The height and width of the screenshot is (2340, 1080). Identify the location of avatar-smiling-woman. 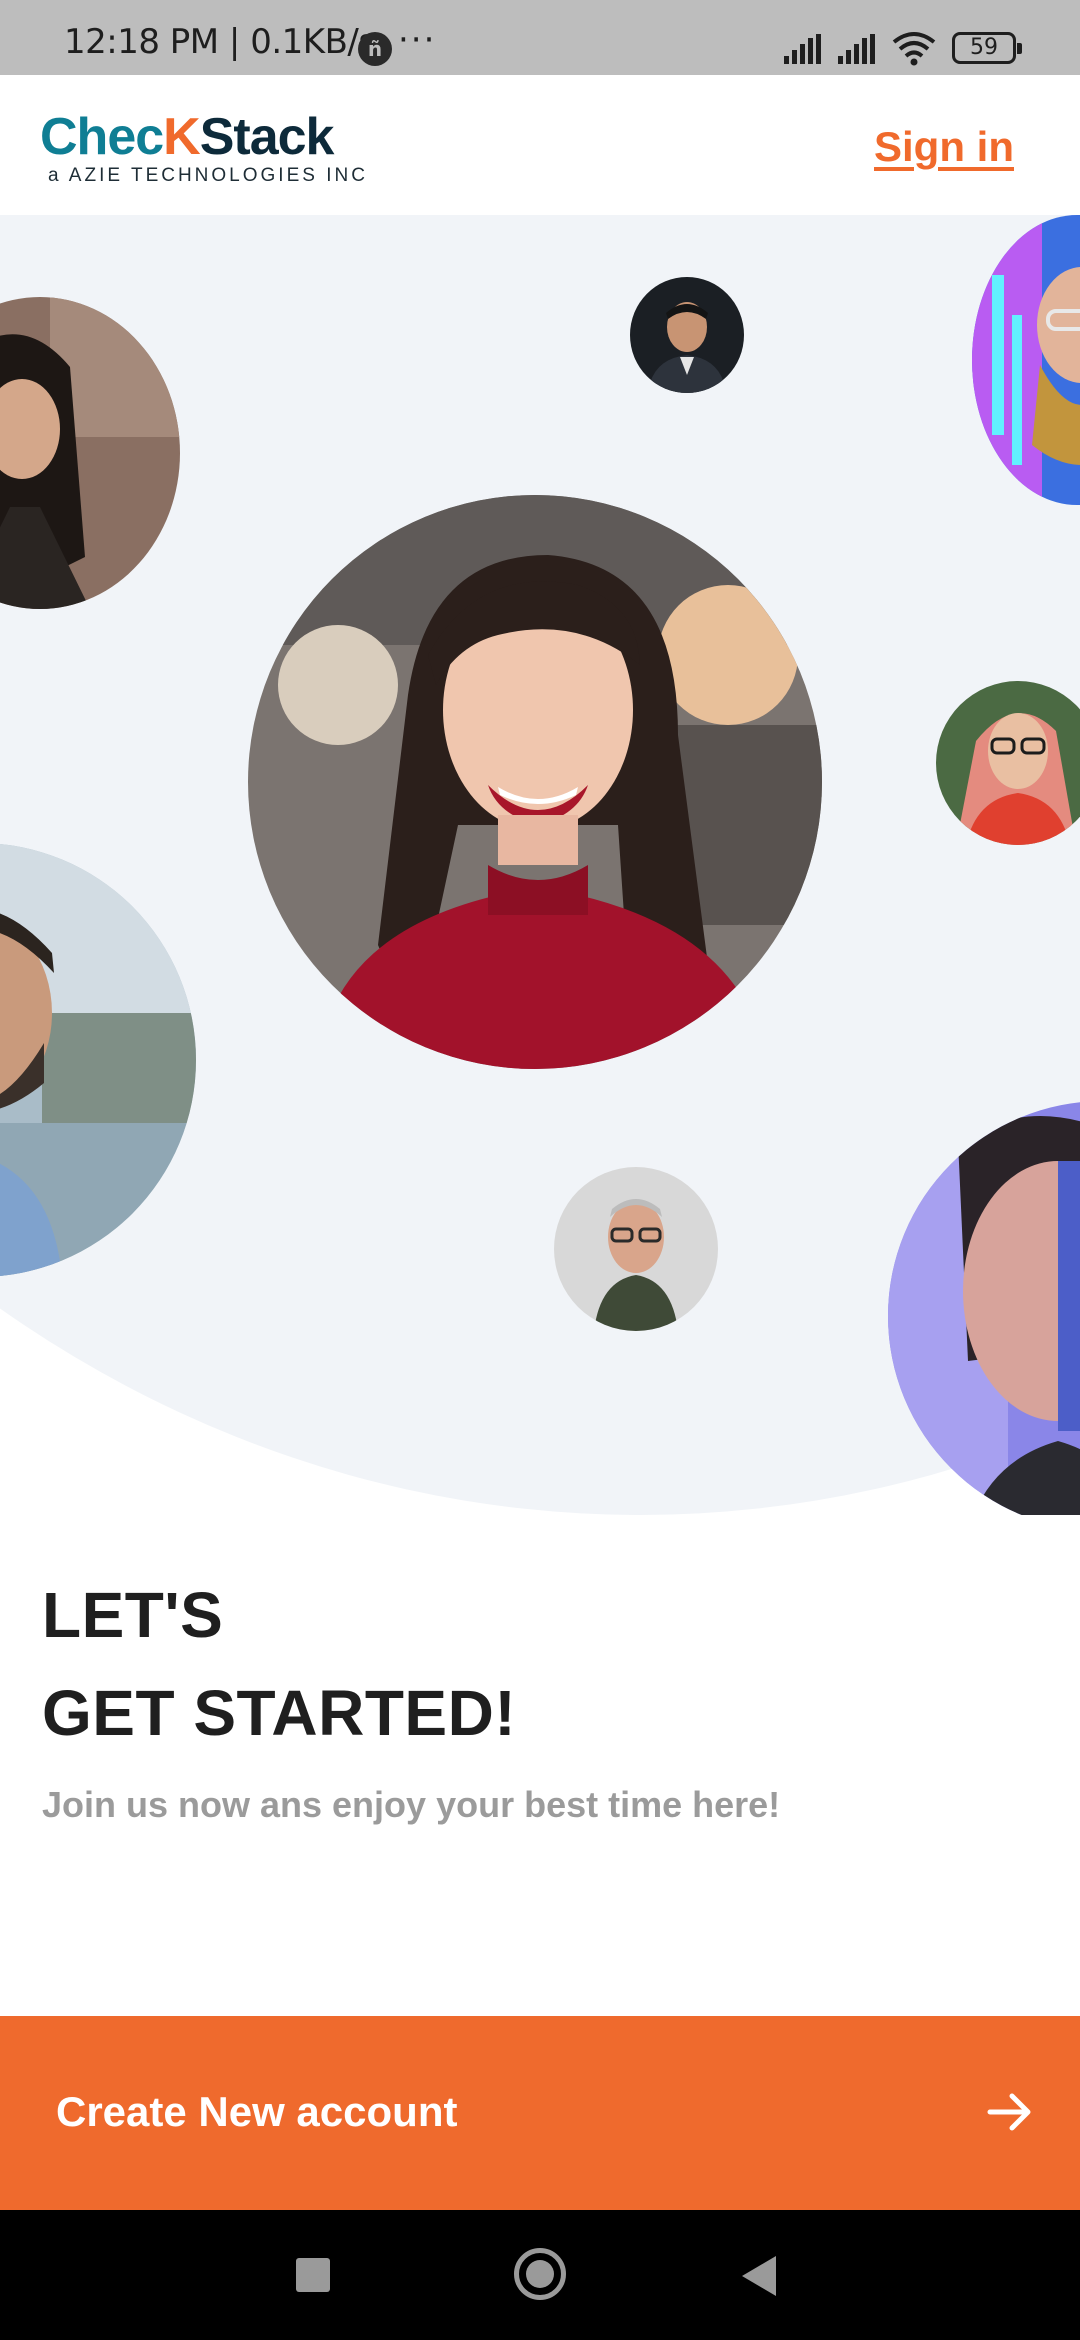
(535, 782).